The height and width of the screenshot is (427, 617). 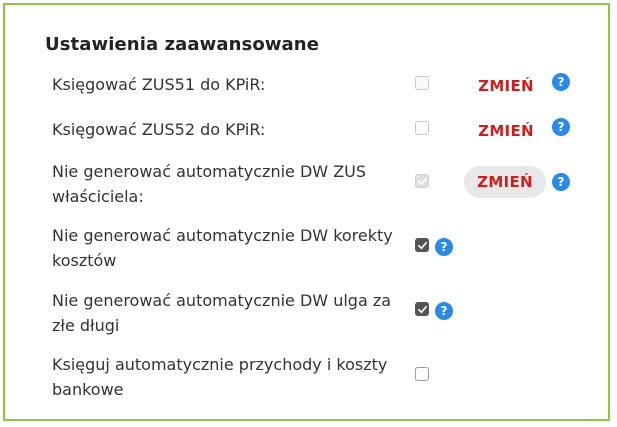 I want to click on bank-income-costs-checkbox, so click(x=422, y=374).